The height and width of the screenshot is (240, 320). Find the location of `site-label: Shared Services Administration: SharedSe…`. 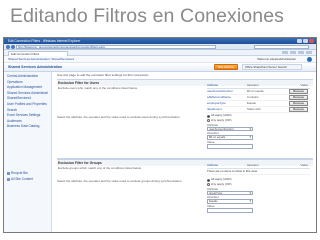

site-label: Shared Services Administration: SharedSe… is located at coordinates (41, 59).